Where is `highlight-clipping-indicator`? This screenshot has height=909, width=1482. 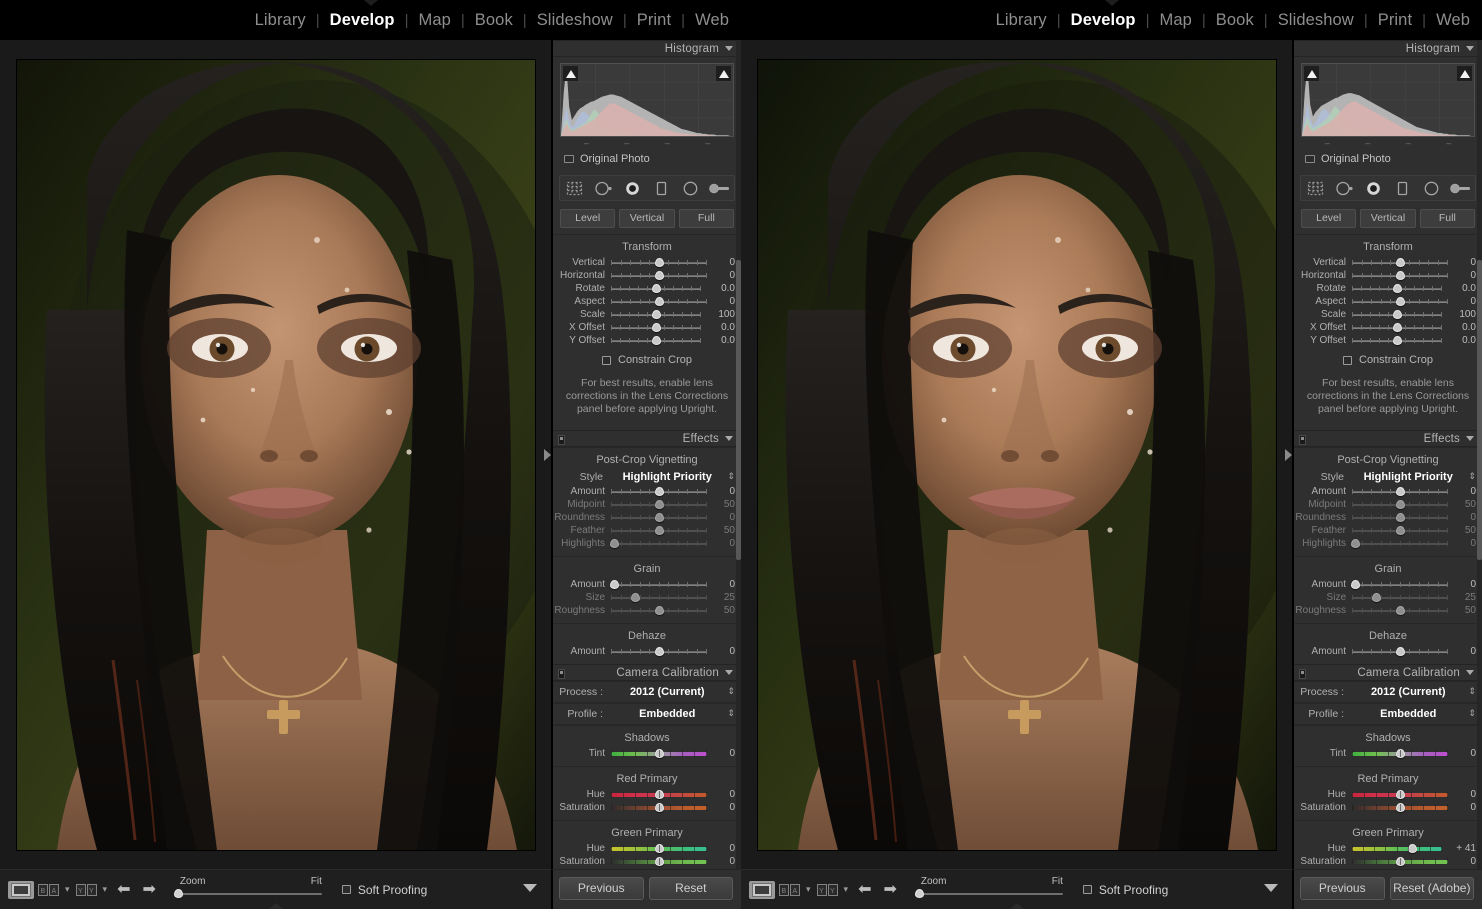
highlight-clipping-indicator is located at coordinates (723, 73).